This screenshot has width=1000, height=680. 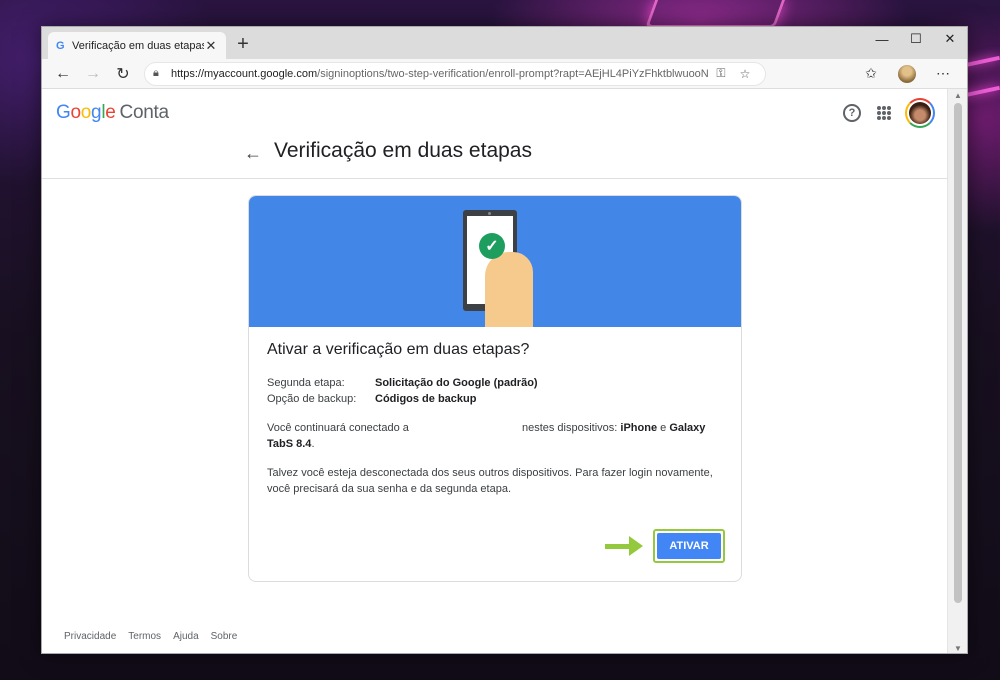 I want to click on back-icon: ←, so click(x=63, y=74).